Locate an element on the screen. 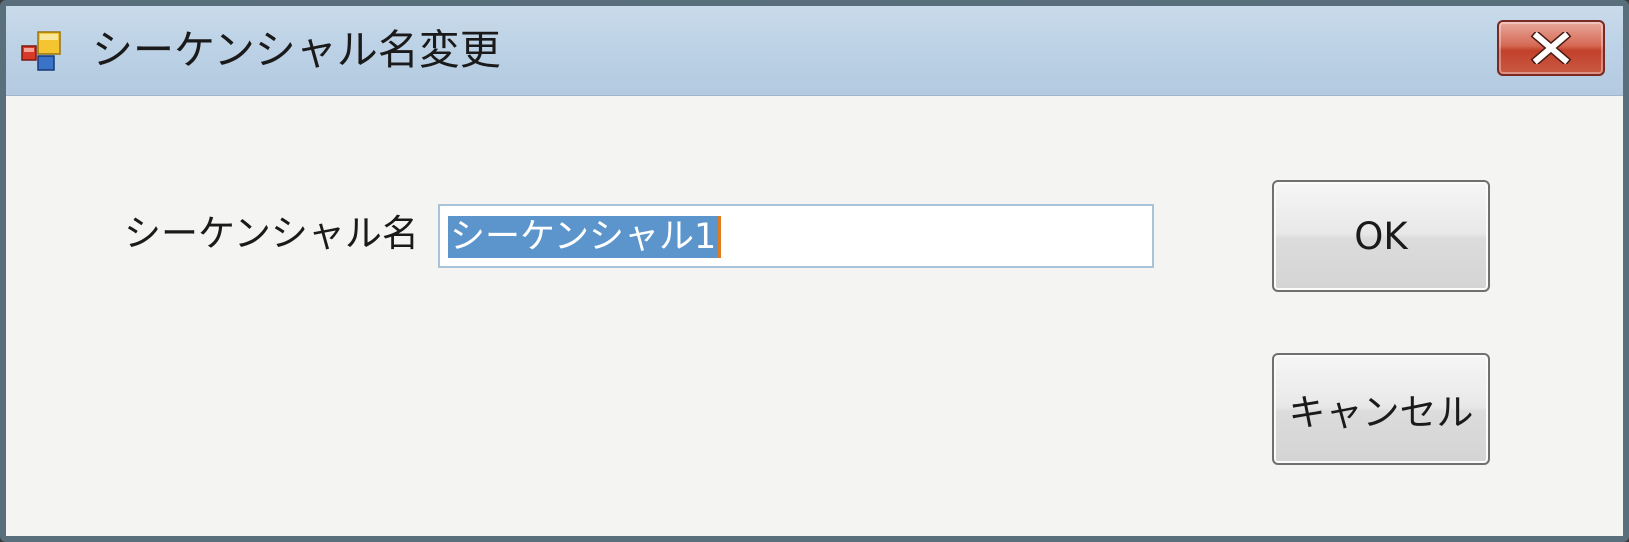  sequential-name-label: シーケンシャル名 is located at coordinates (271, 233).